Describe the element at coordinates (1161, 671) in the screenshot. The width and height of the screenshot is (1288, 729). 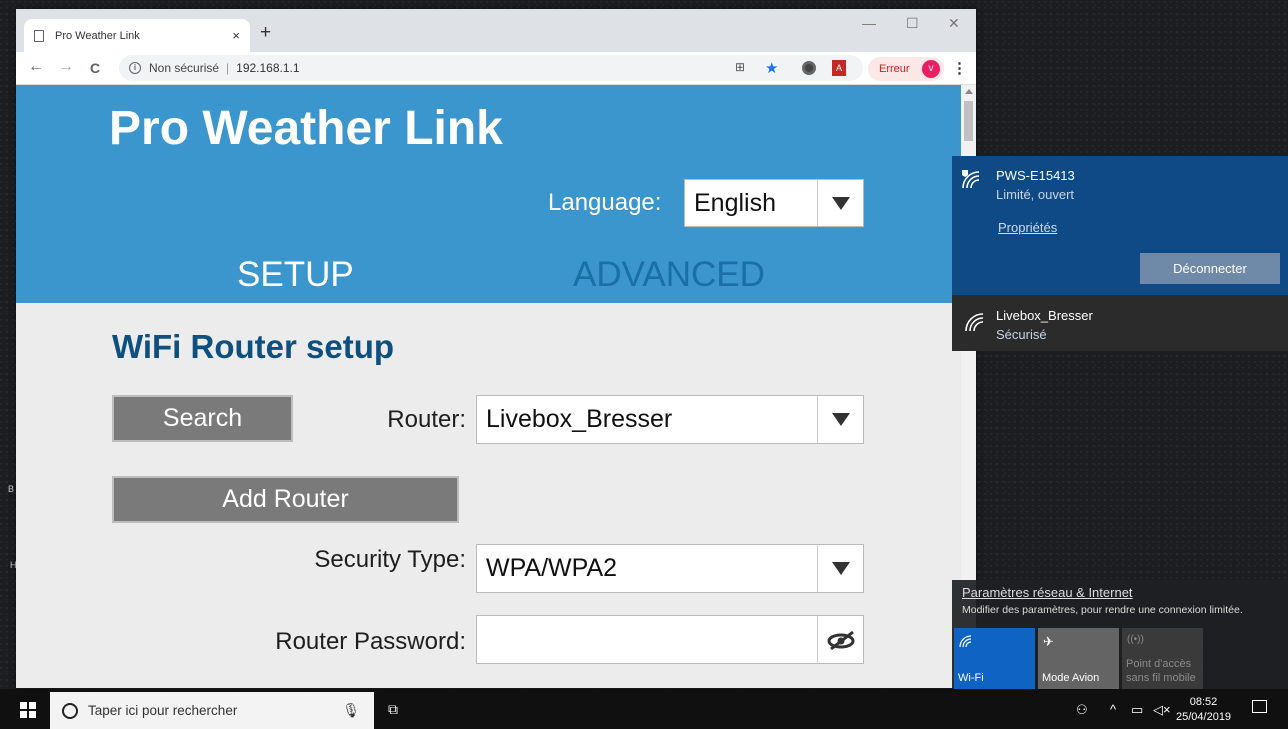
I see `tile-label: Point d'accès sans fil mobile` at that location.